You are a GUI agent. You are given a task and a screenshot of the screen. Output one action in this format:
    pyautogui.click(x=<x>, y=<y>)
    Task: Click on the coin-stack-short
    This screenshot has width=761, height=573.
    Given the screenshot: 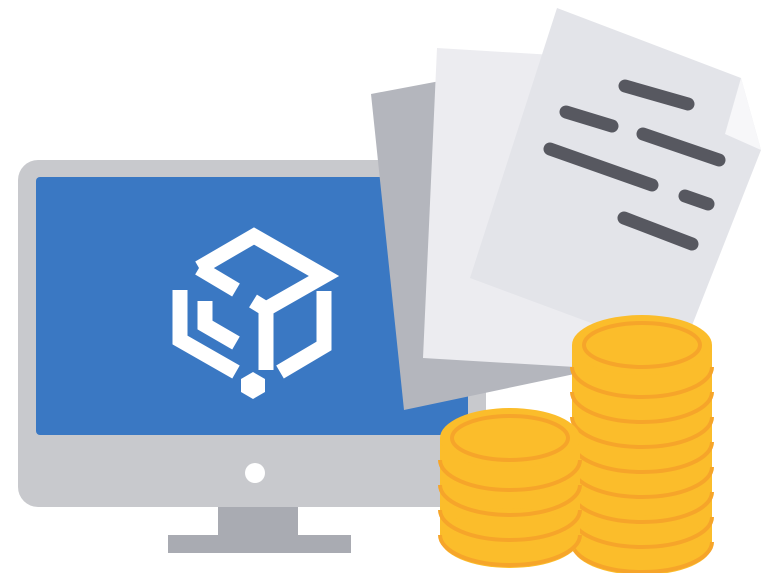 What is the action you would take?
    pyautogui.click(x=510, y=488)
    